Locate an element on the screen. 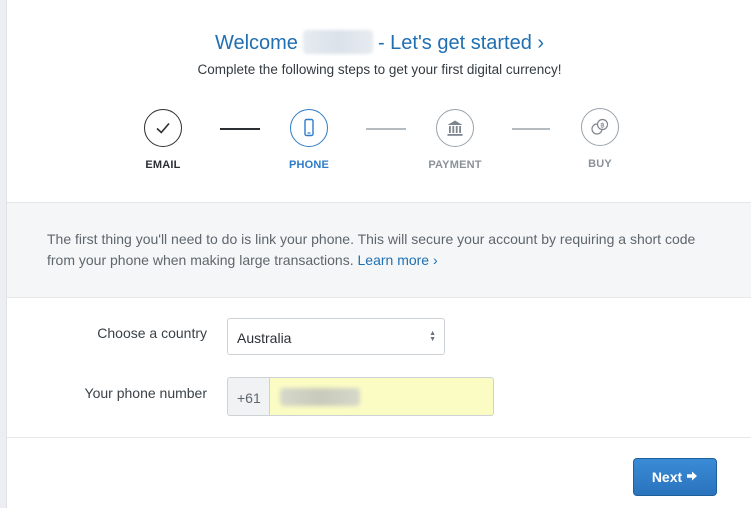 This screenshot has height=508, width=751. step-email-label: EMAIL is located at coordinates (163, 165).